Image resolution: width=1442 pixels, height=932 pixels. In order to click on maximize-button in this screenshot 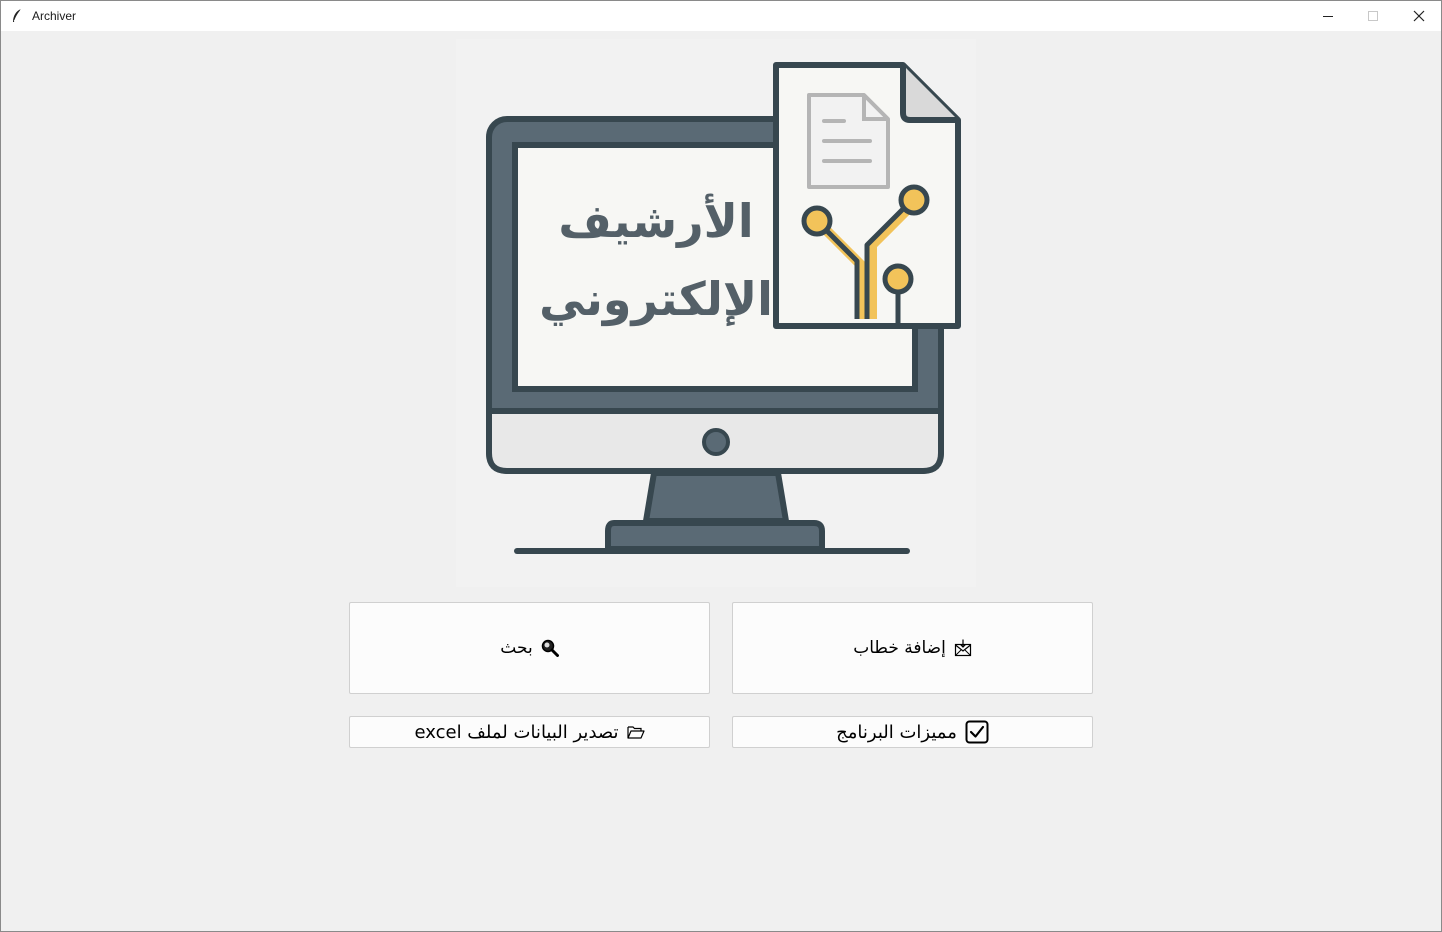, I will do `click(1373, 16)`.